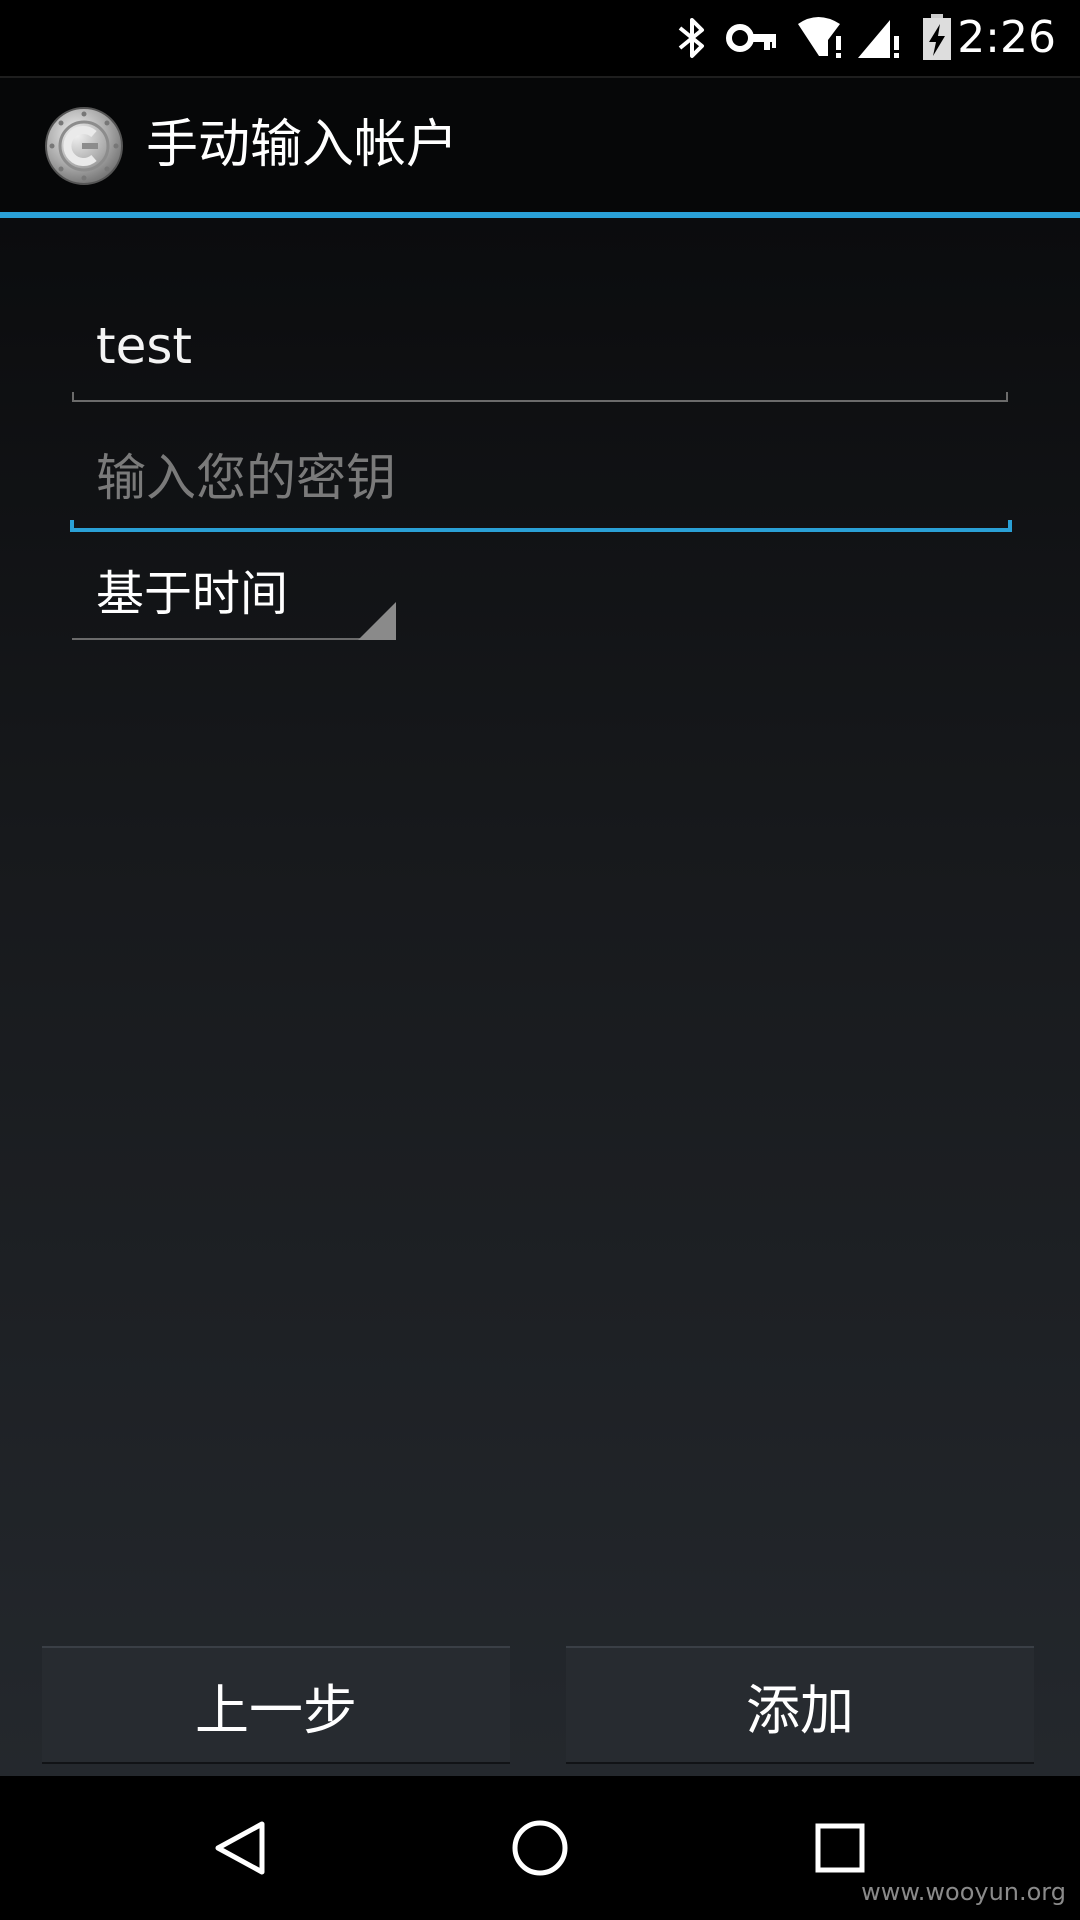 Image resolution: width=1080 pixels, height=1920 pixels. I want to click on status-time: 2:26, so click(1006, 37).